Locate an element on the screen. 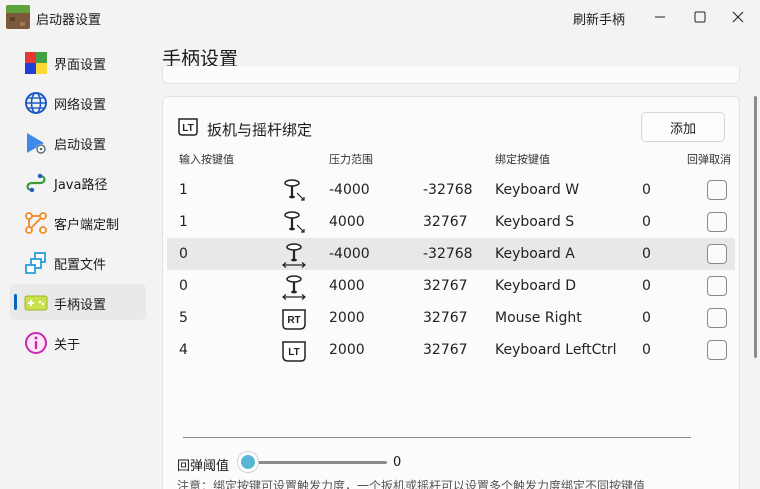  table-row: 0 4000 32767 Keyboard D 0 is located at coordinates (451, 286).